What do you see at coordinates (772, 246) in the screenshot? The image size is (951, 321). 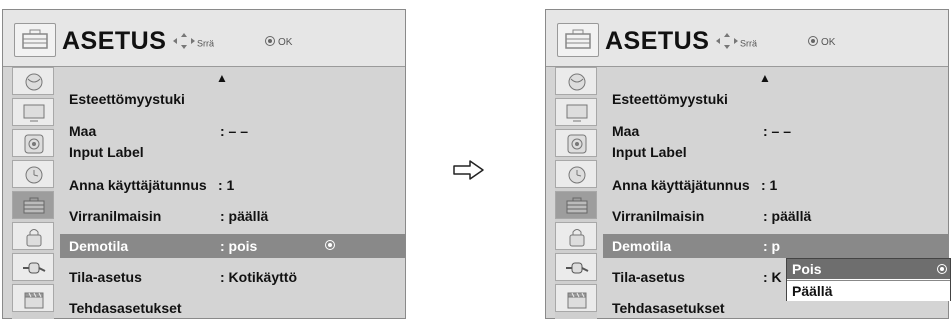 I see `item-value: : p` at bounding box center [772, 246].